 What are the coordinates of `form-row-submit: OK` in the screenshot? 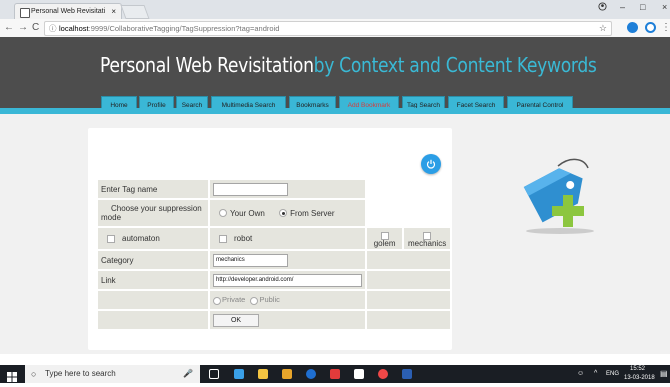 It's located at (274, 320).